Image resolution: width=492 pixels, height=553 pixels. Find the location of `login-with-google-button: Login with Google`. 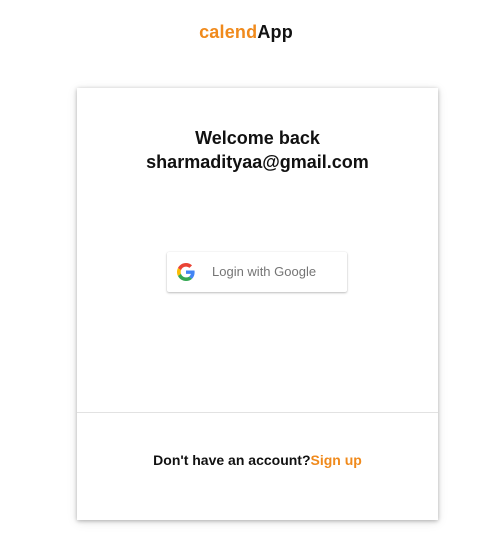

login-with-google-button: Login with Google is located at coordinates (257, 272).